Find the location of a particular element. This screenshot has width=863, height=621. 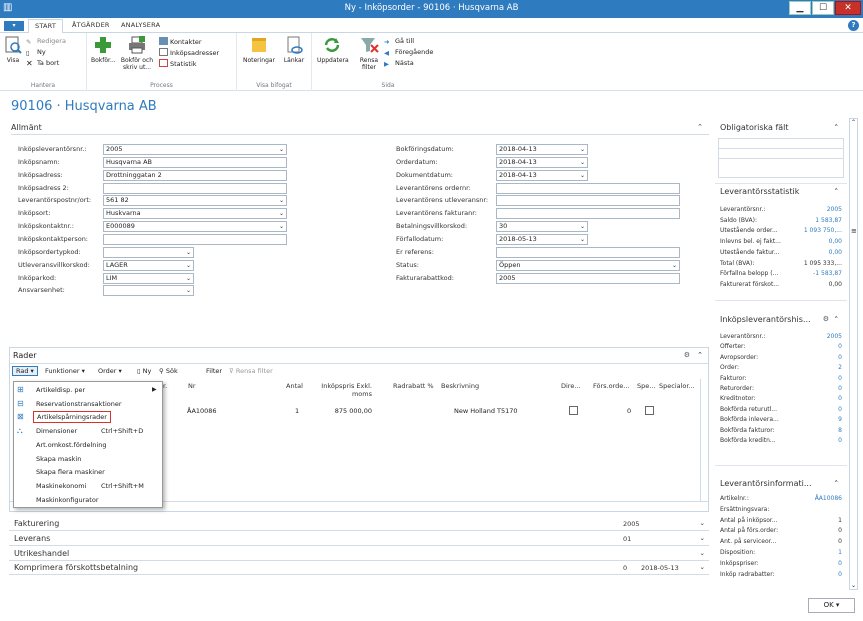

col-header-pris: Inköpspris Exkl. moms is located at coordinates (344, 390).